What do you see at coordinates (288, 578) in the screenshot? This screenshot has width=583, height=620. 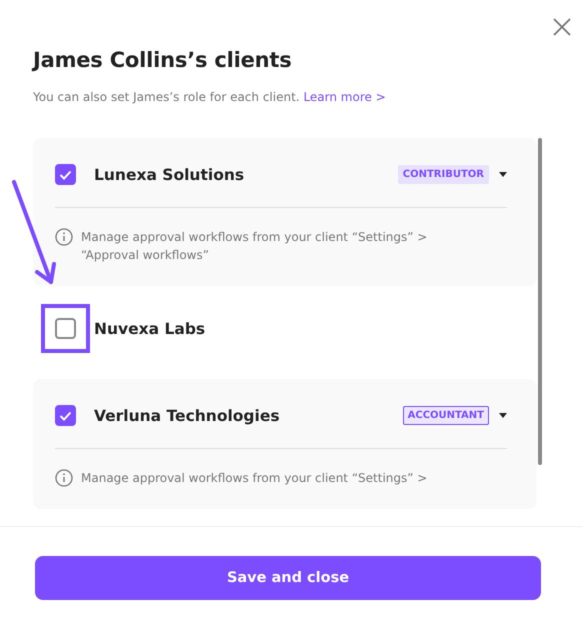 I see `save-button: Save and close` at bounding box center [288, 578].